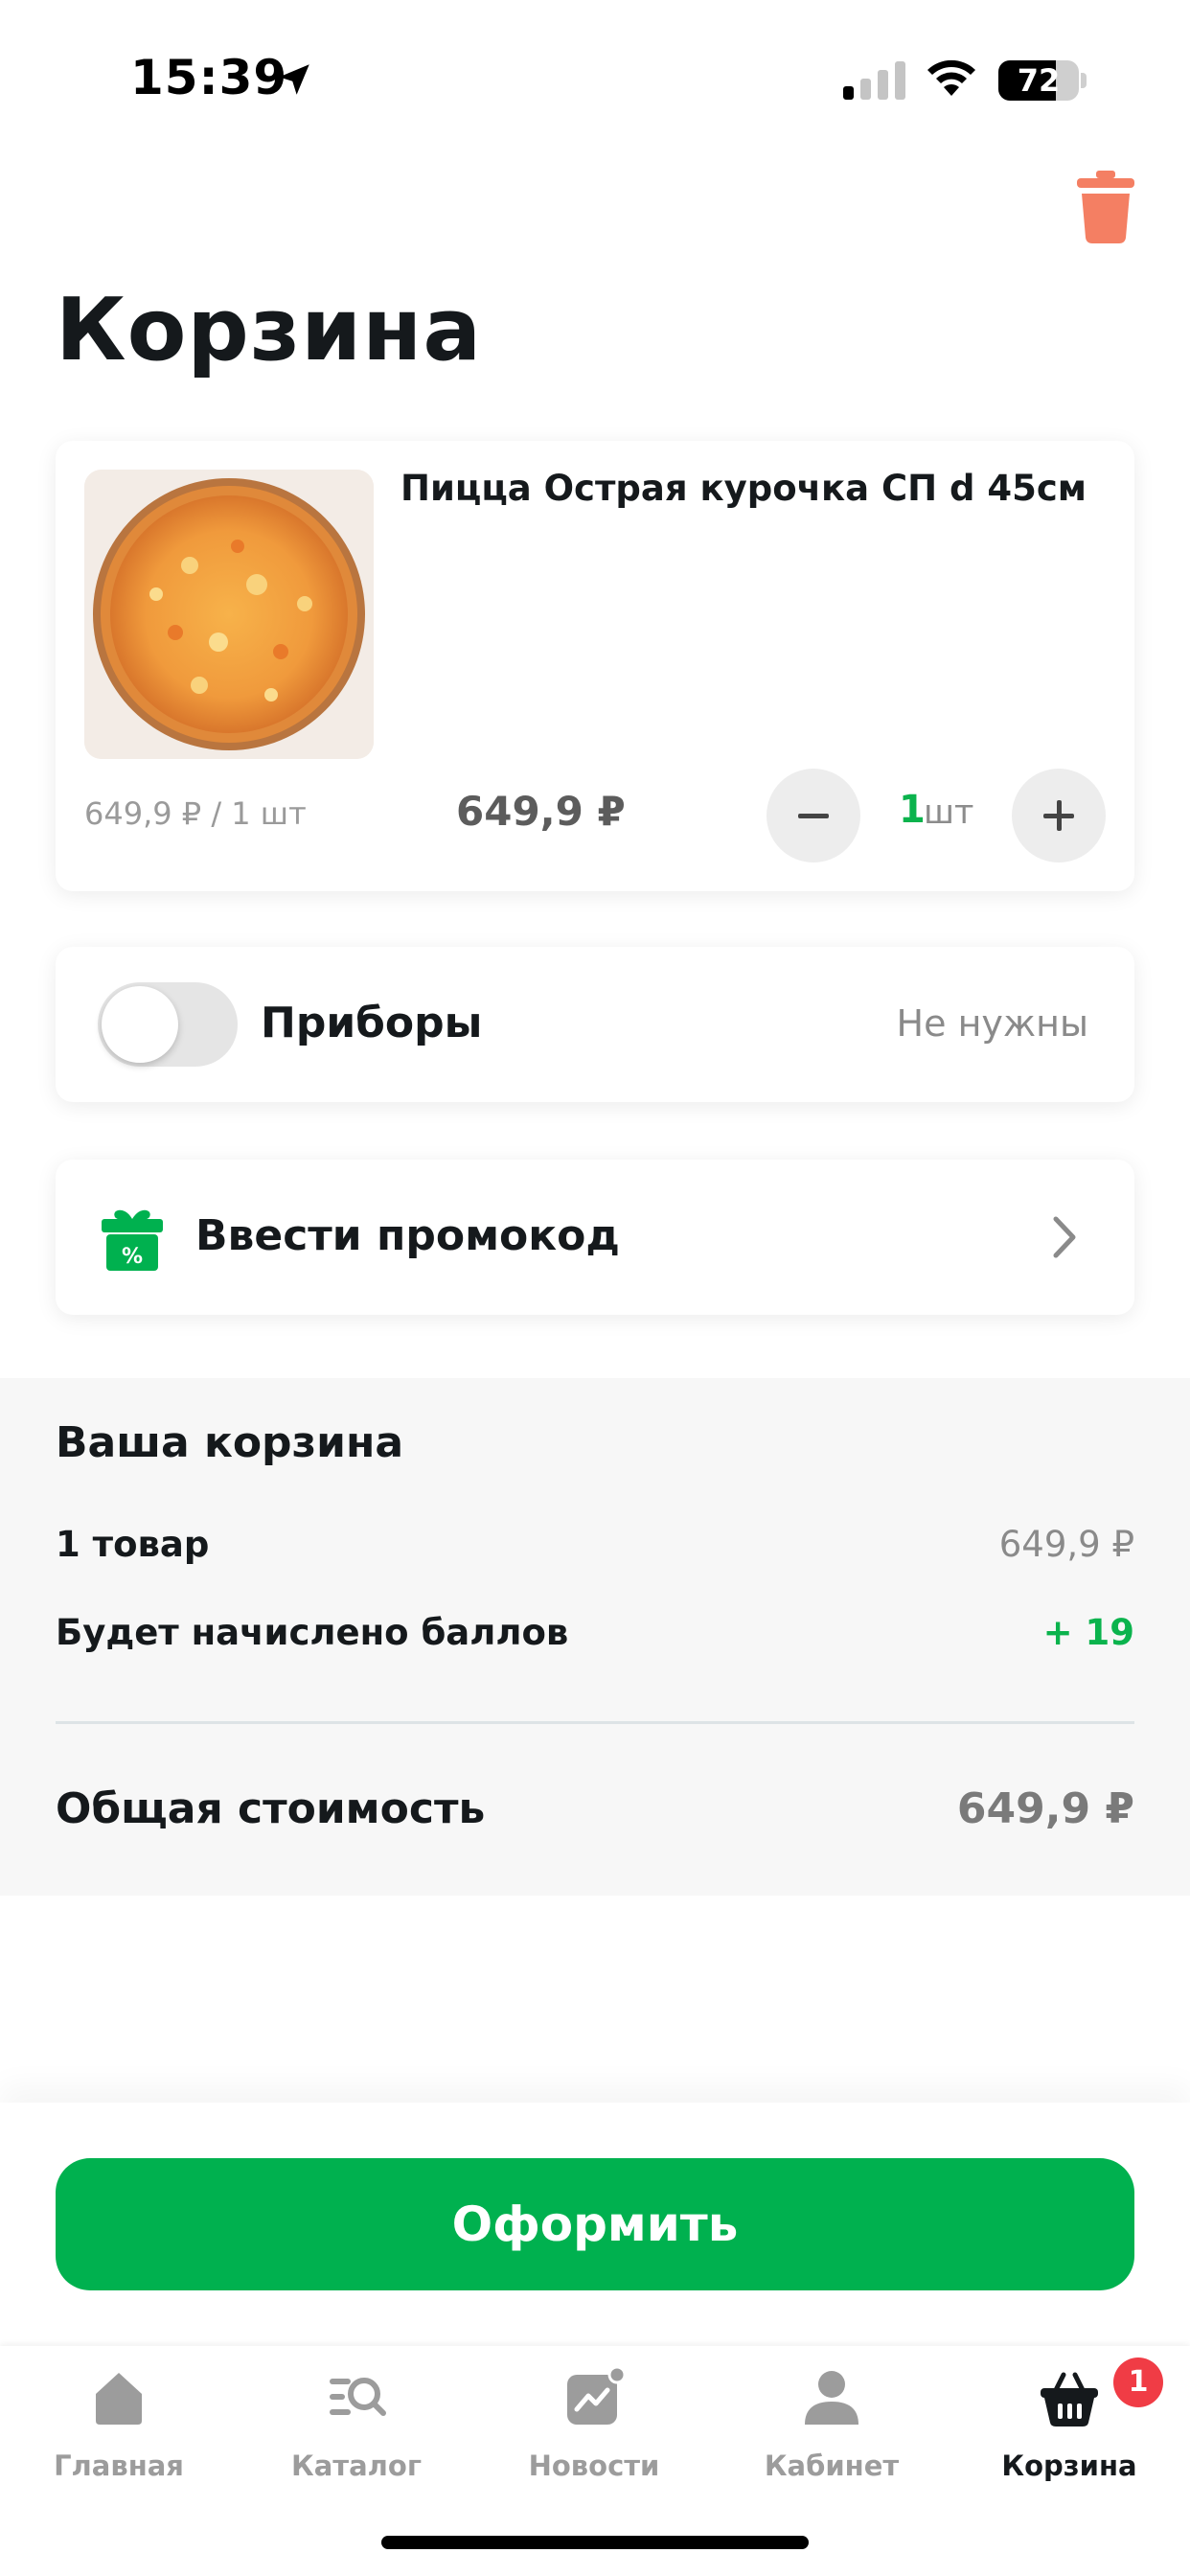 This screenshot has width=1190, height=2576. I want to click on trash-icon, so click(1105, 207).